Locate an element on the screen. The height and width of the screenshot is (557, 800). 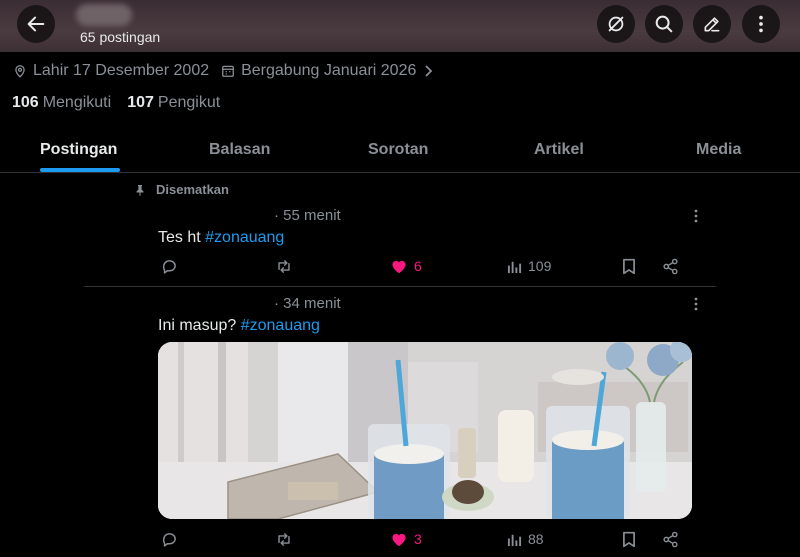
pinned-text: Disematkan is located at coordinates (192, 189).